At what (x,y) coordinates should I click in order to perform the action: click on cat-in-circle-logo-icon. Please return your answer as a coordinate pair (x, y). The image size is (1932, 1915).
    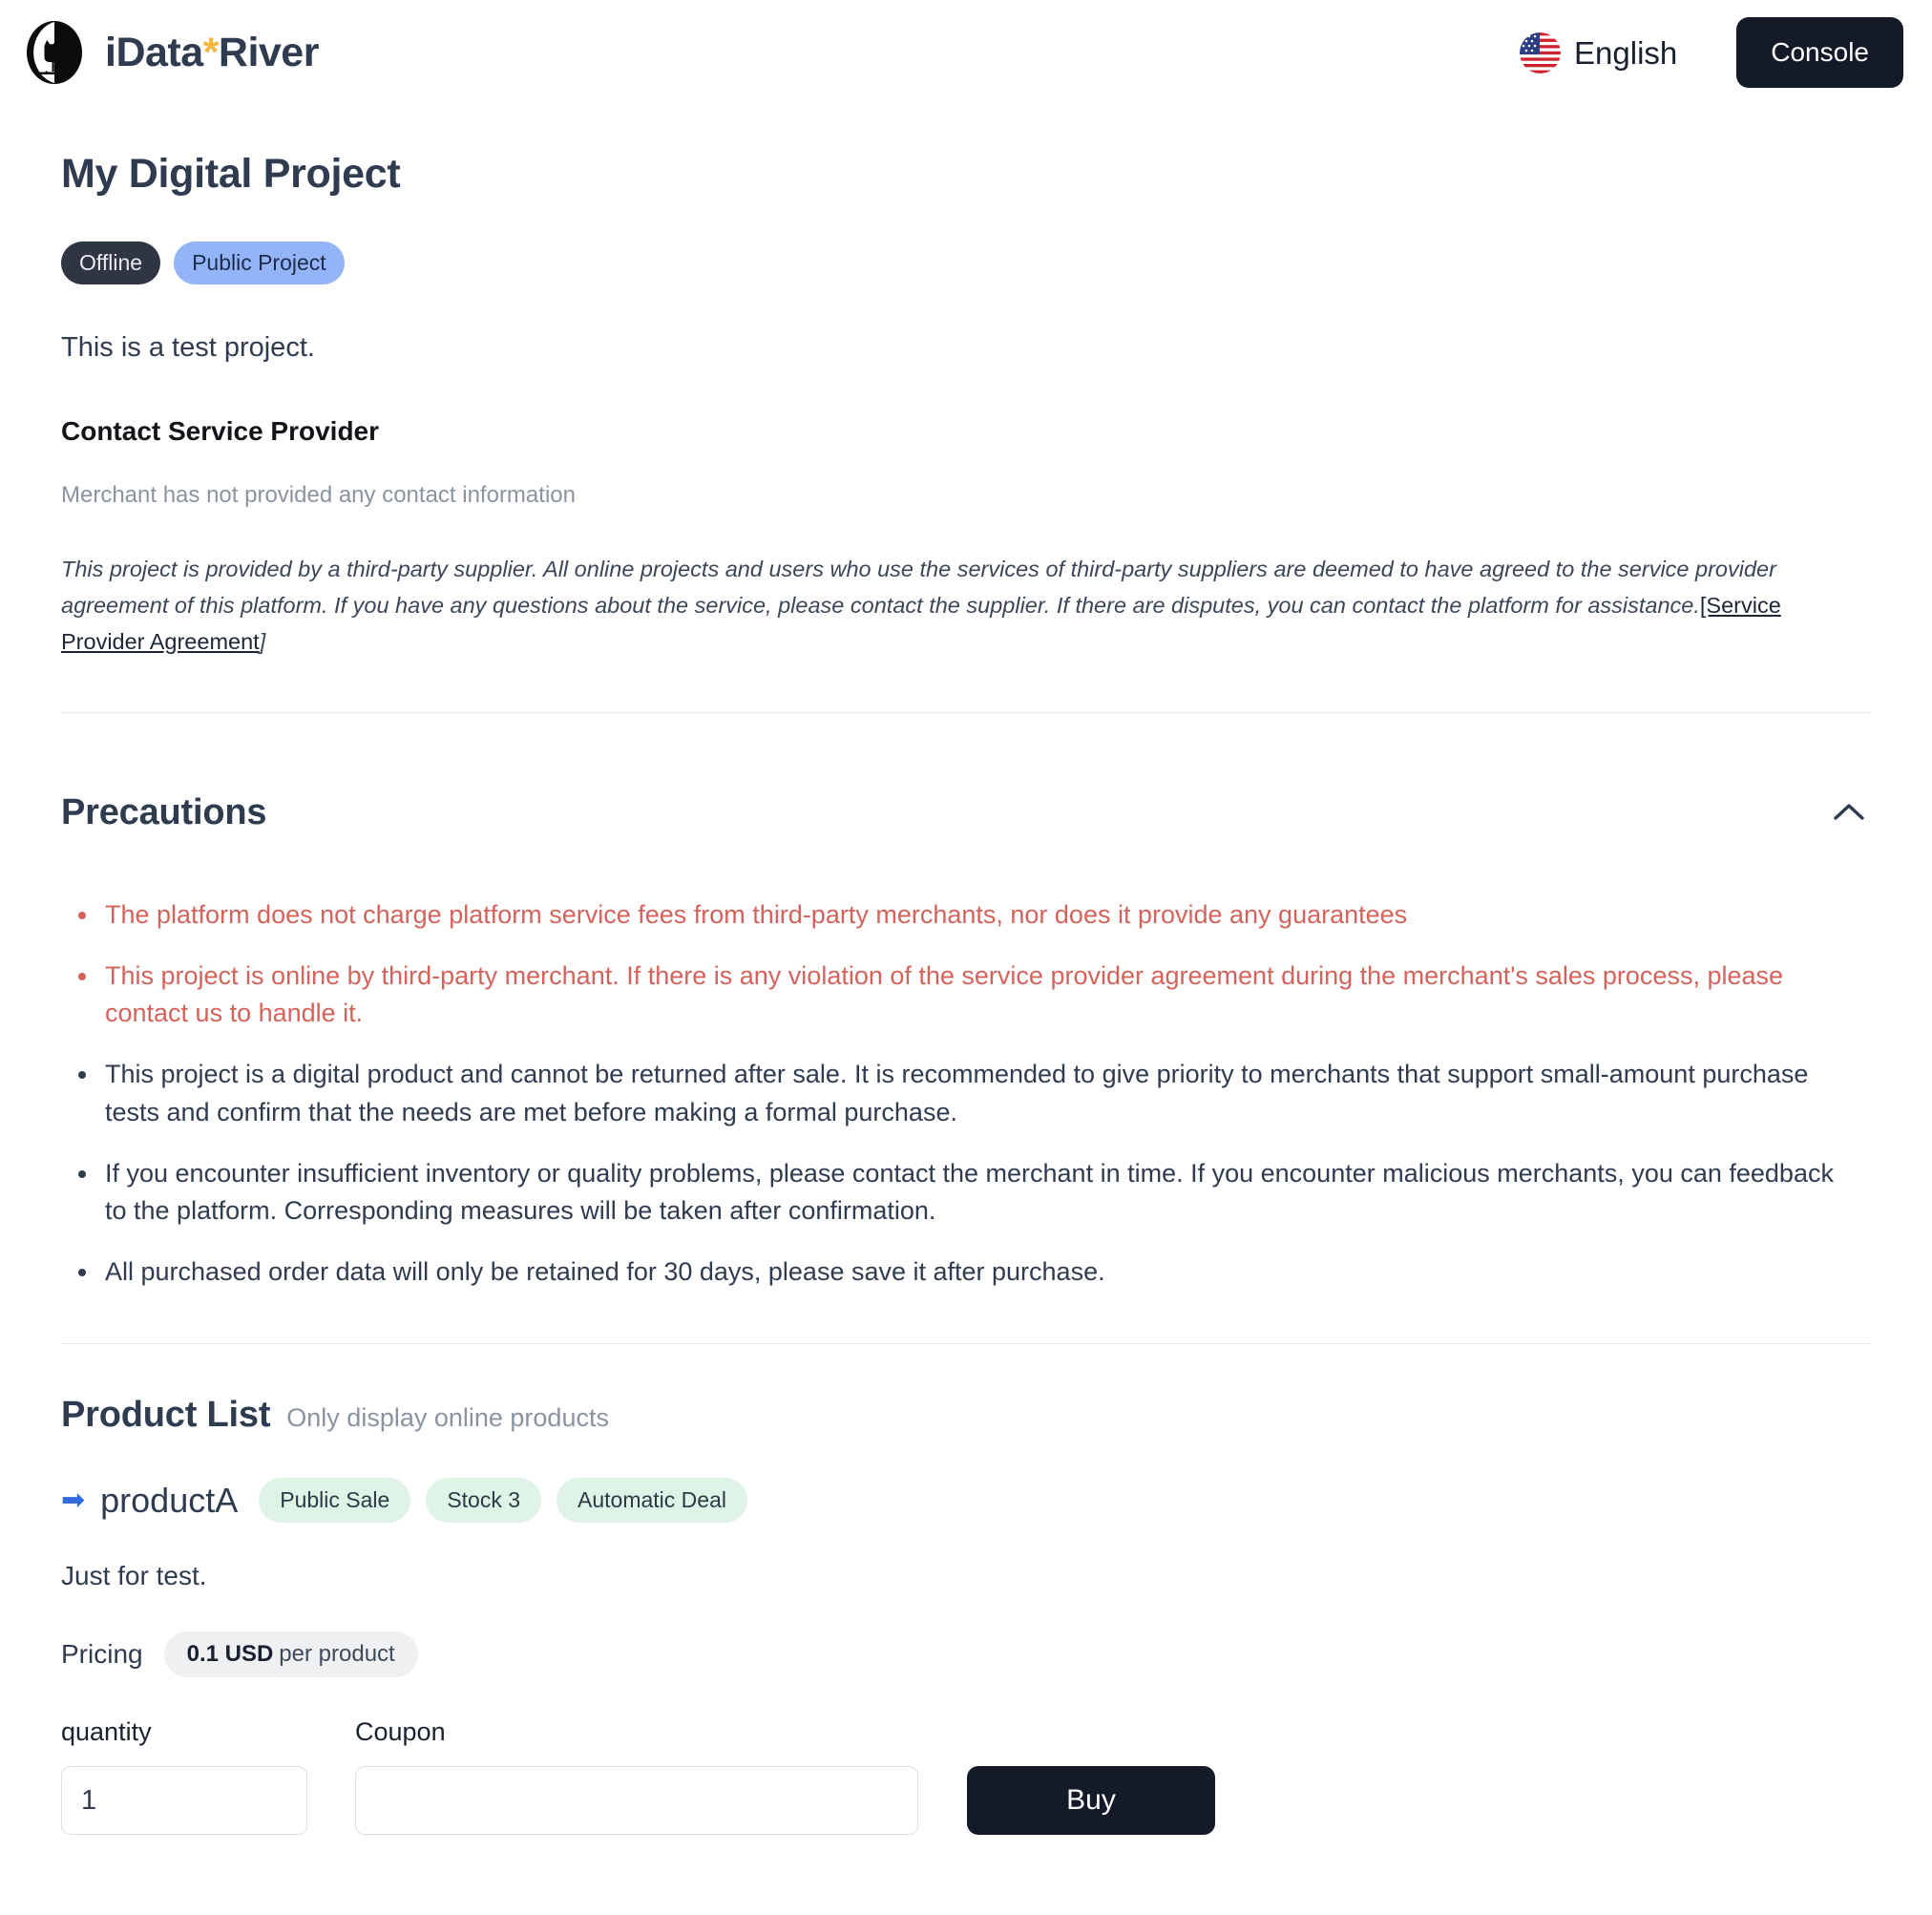
    Looking at the image, I should click on (54, 53).